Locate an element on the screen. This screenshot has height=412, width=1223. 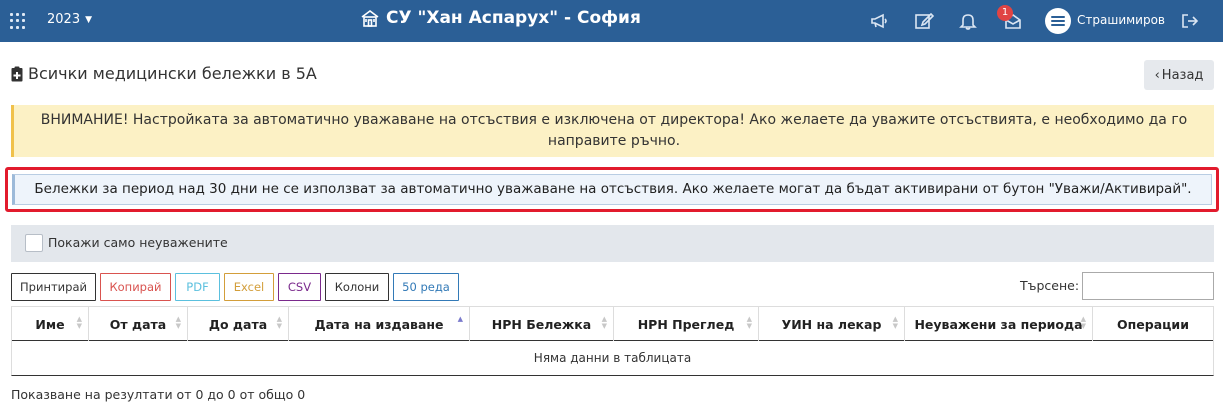
year-label: 2023 is located at coordinates (64, 19).